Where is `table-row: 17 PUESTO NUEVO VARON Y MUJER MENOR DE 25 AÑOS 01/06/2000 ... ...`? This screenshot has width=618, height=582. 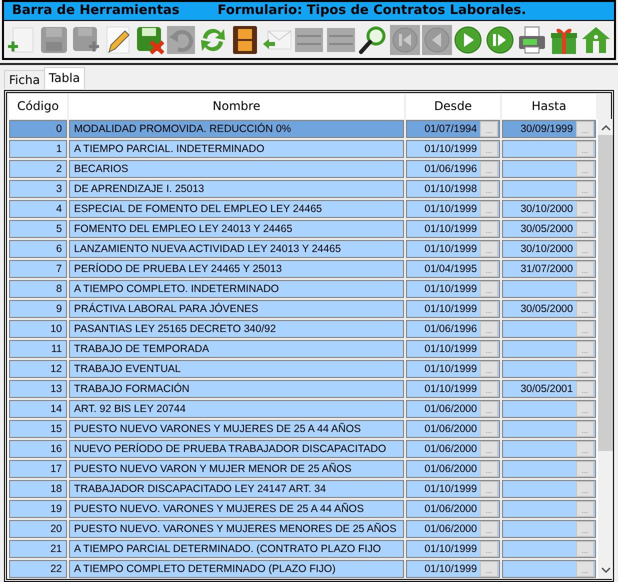
table-row: 17 PUESTO NUEVO VARON Y MUJER MENOR DE 25 AÑOS 01/06/2000 ... ... is located at coordinates (302, 468).